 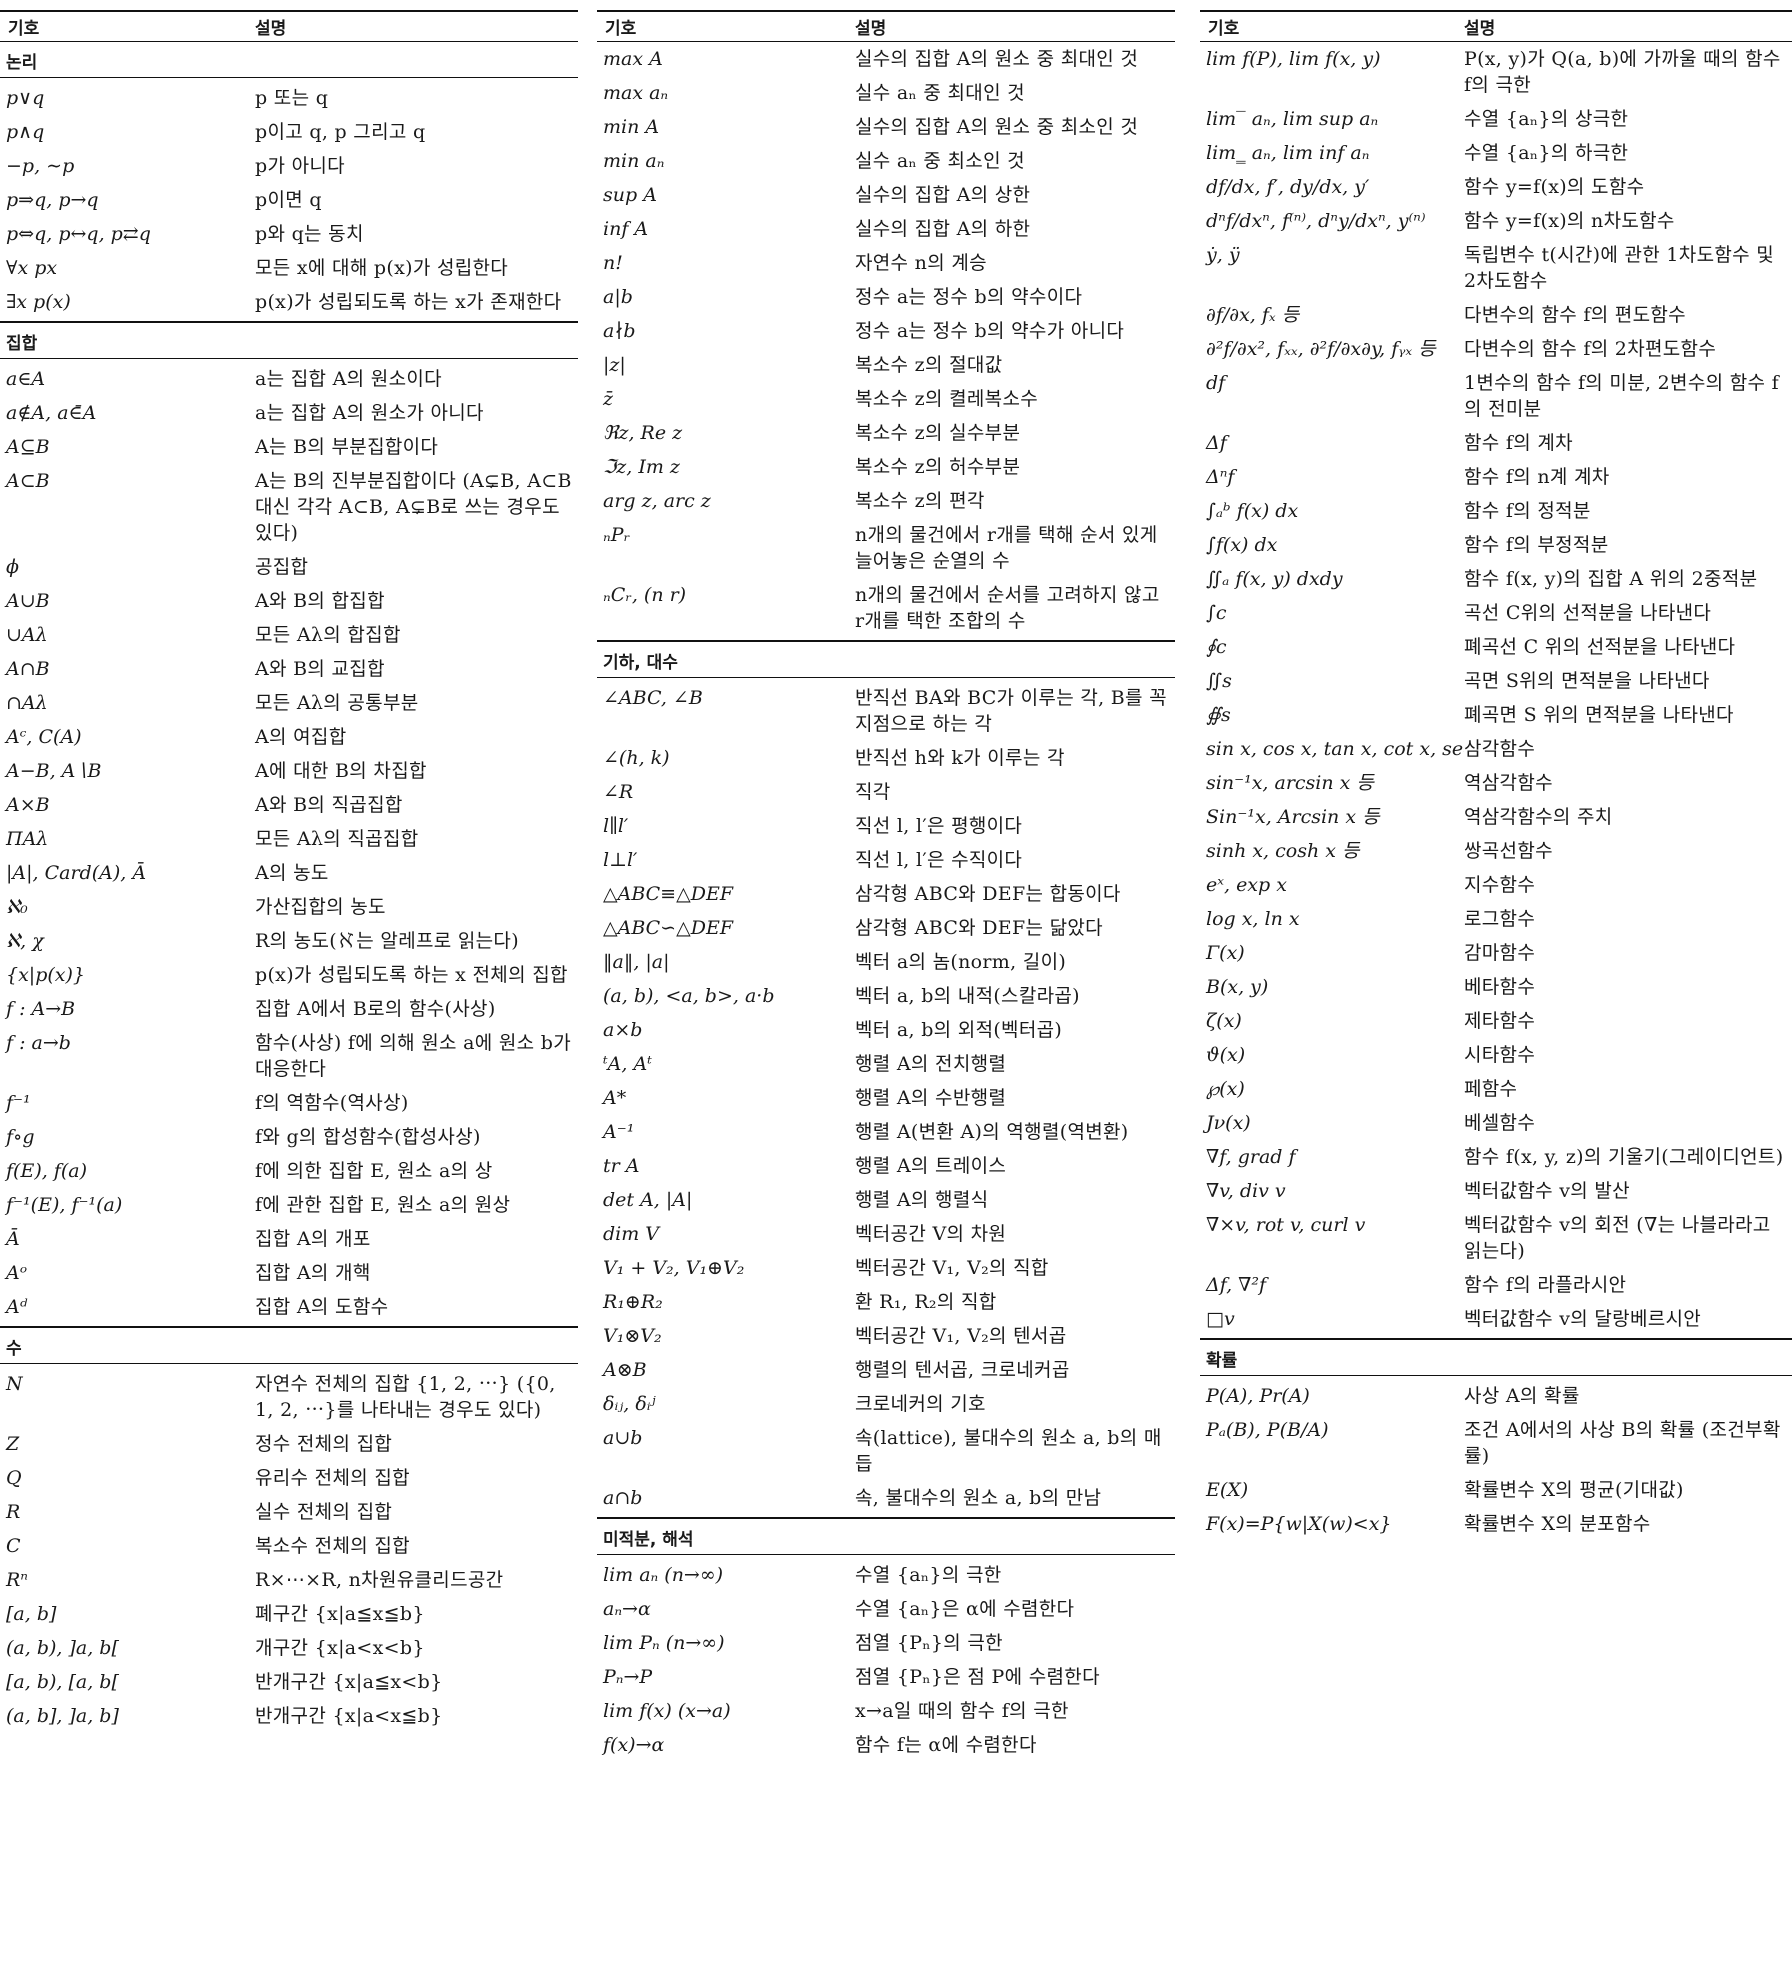 What do you see at coordinates (320, 669) in the screenshot?
I see `description-cell: A와 B의 교집합` at bounding box center [320, 669].